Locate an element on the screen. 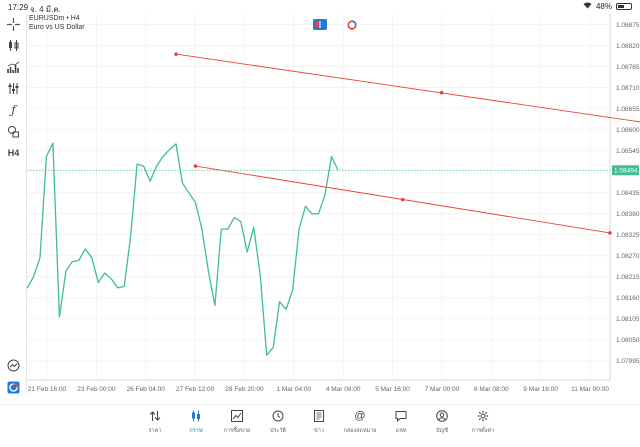 This screenshot has width=640, height=447. settings-sliders-icon is located at coordinates (13, 88).